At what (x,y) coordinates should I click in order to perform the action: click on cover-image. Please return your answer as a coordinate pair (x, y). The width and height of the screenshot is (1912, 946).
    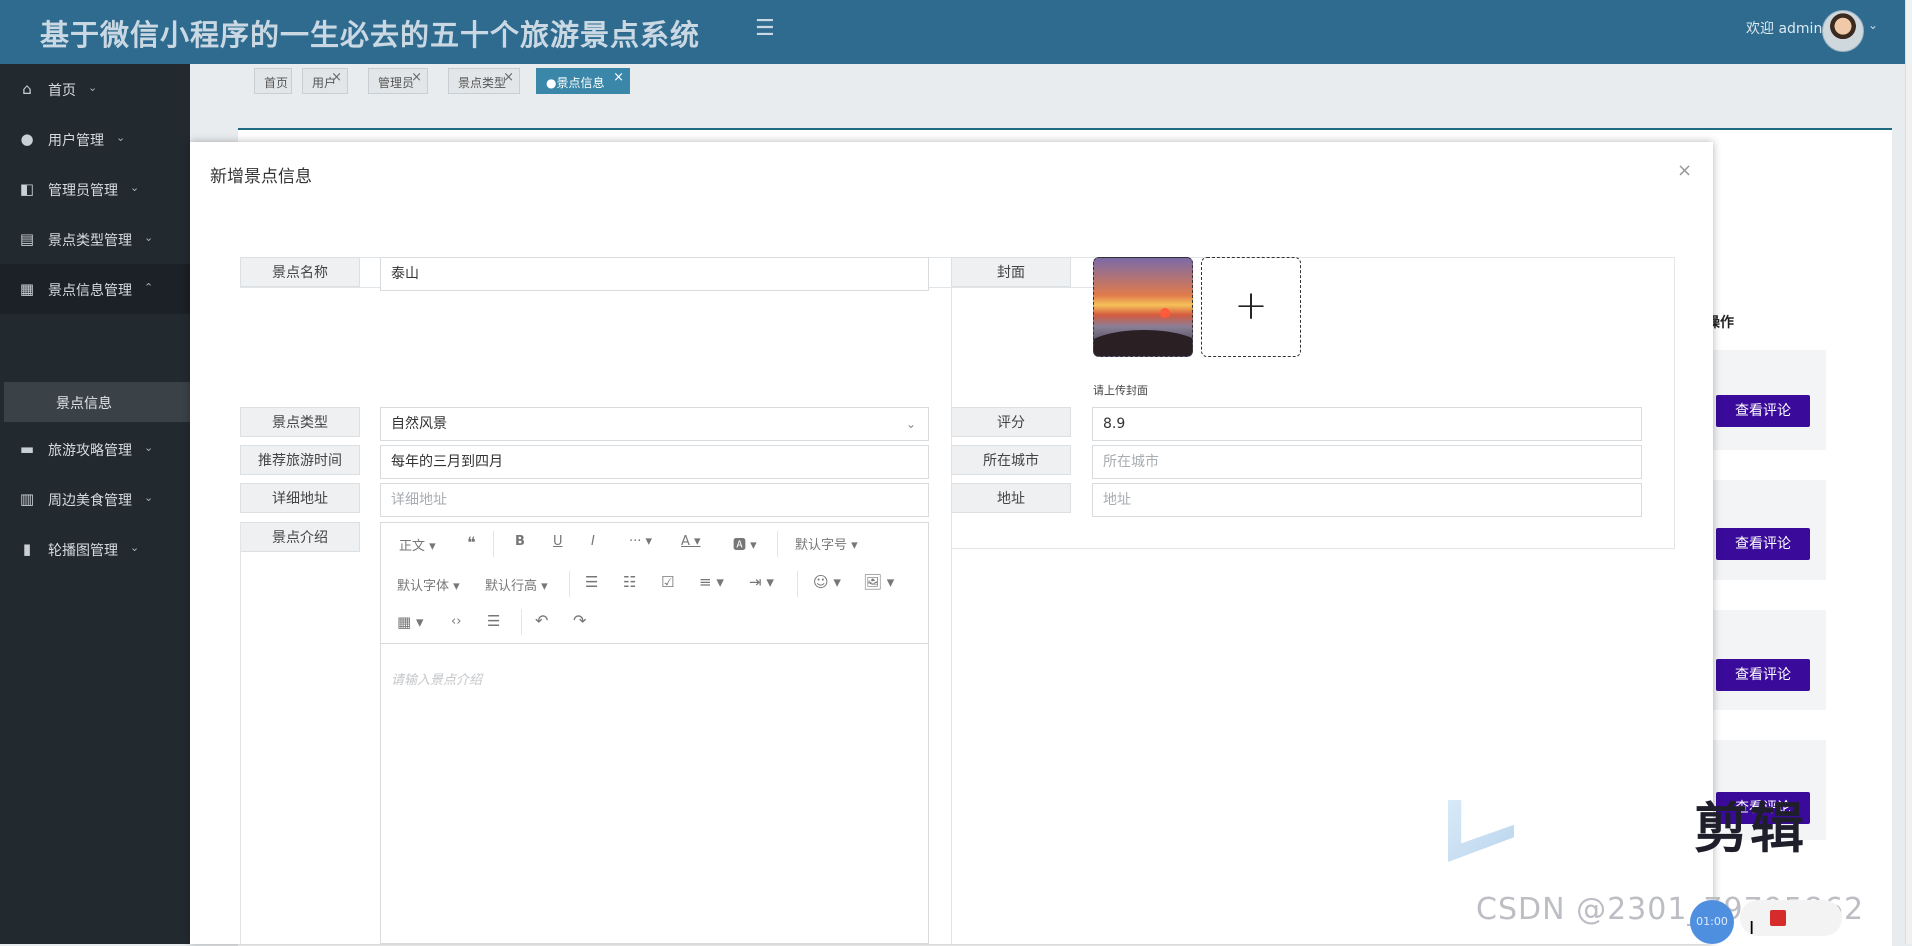
    Looking at the image, I should click on (1143, 307).